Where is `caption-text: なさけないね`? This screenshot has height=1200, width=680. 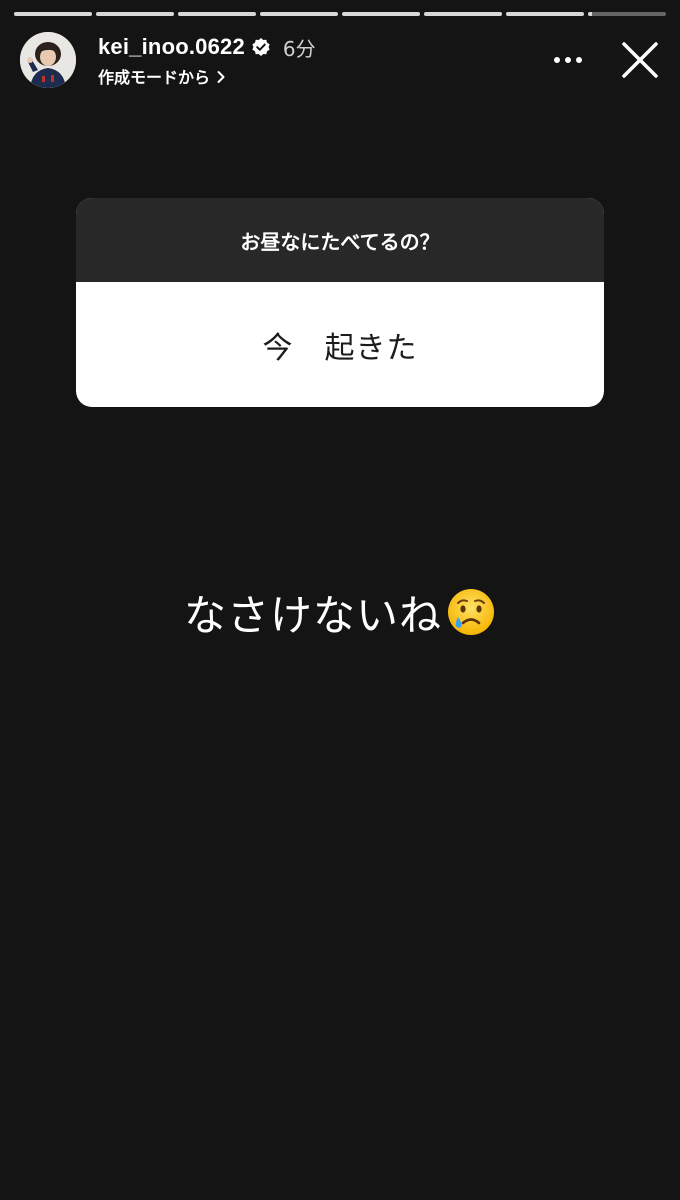 caption-text: なさけないね is located at coordinates (312, 615).